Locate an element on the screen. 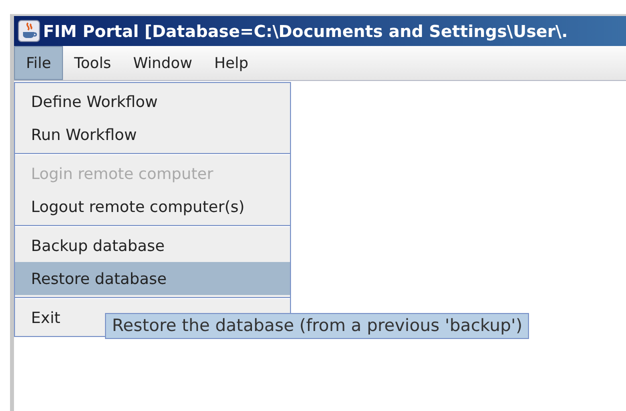  window-title: FIM Portal [Database=C:\Documents and Settings\User\. is located at coordinates (305, 31).